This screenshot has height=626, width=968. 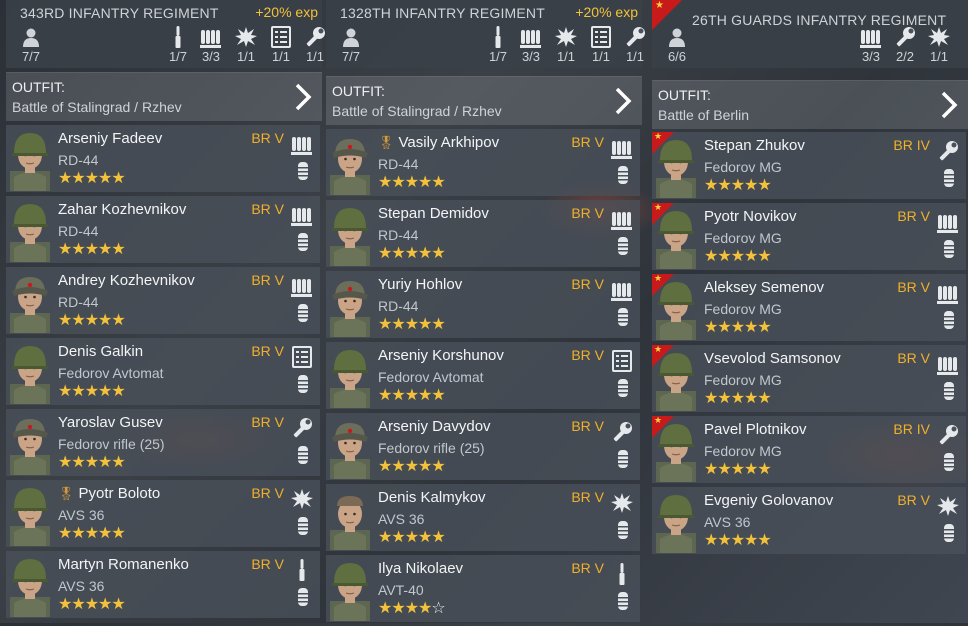 I want to click on soldier-card: Denis Galkin Fedorov Avtomat ★★★★★ BR V, so click(x=163, y=371).